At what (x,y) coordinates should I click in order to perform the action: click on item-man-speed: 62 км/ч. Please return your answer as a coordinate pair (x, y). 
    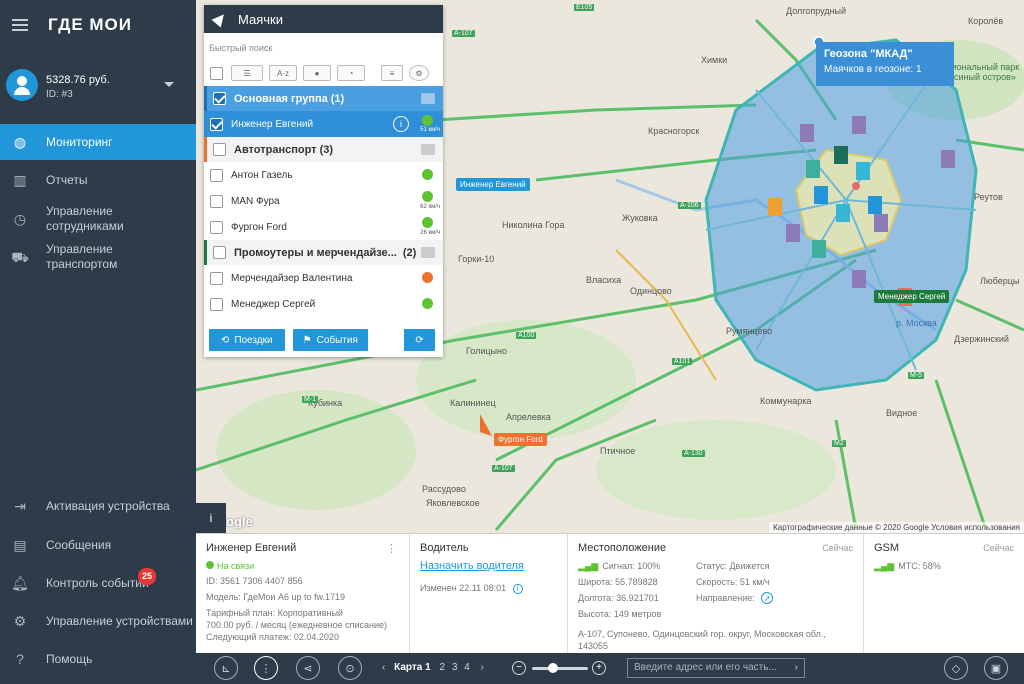
    Looking at the image, I should click on (430, 207).